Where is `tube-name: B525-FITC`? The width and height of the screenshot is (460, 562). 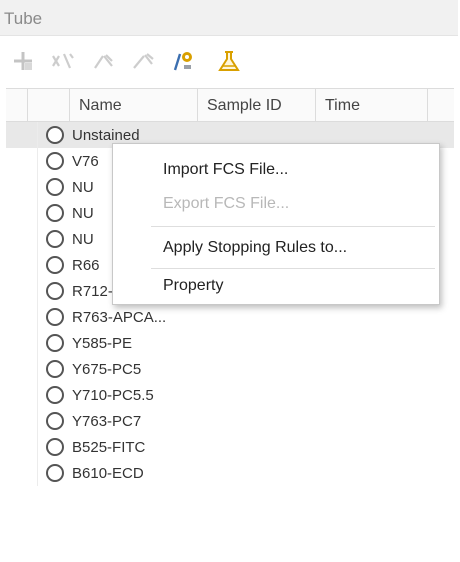 tube-name: B525-FITC is located at coordinates (109, 447).